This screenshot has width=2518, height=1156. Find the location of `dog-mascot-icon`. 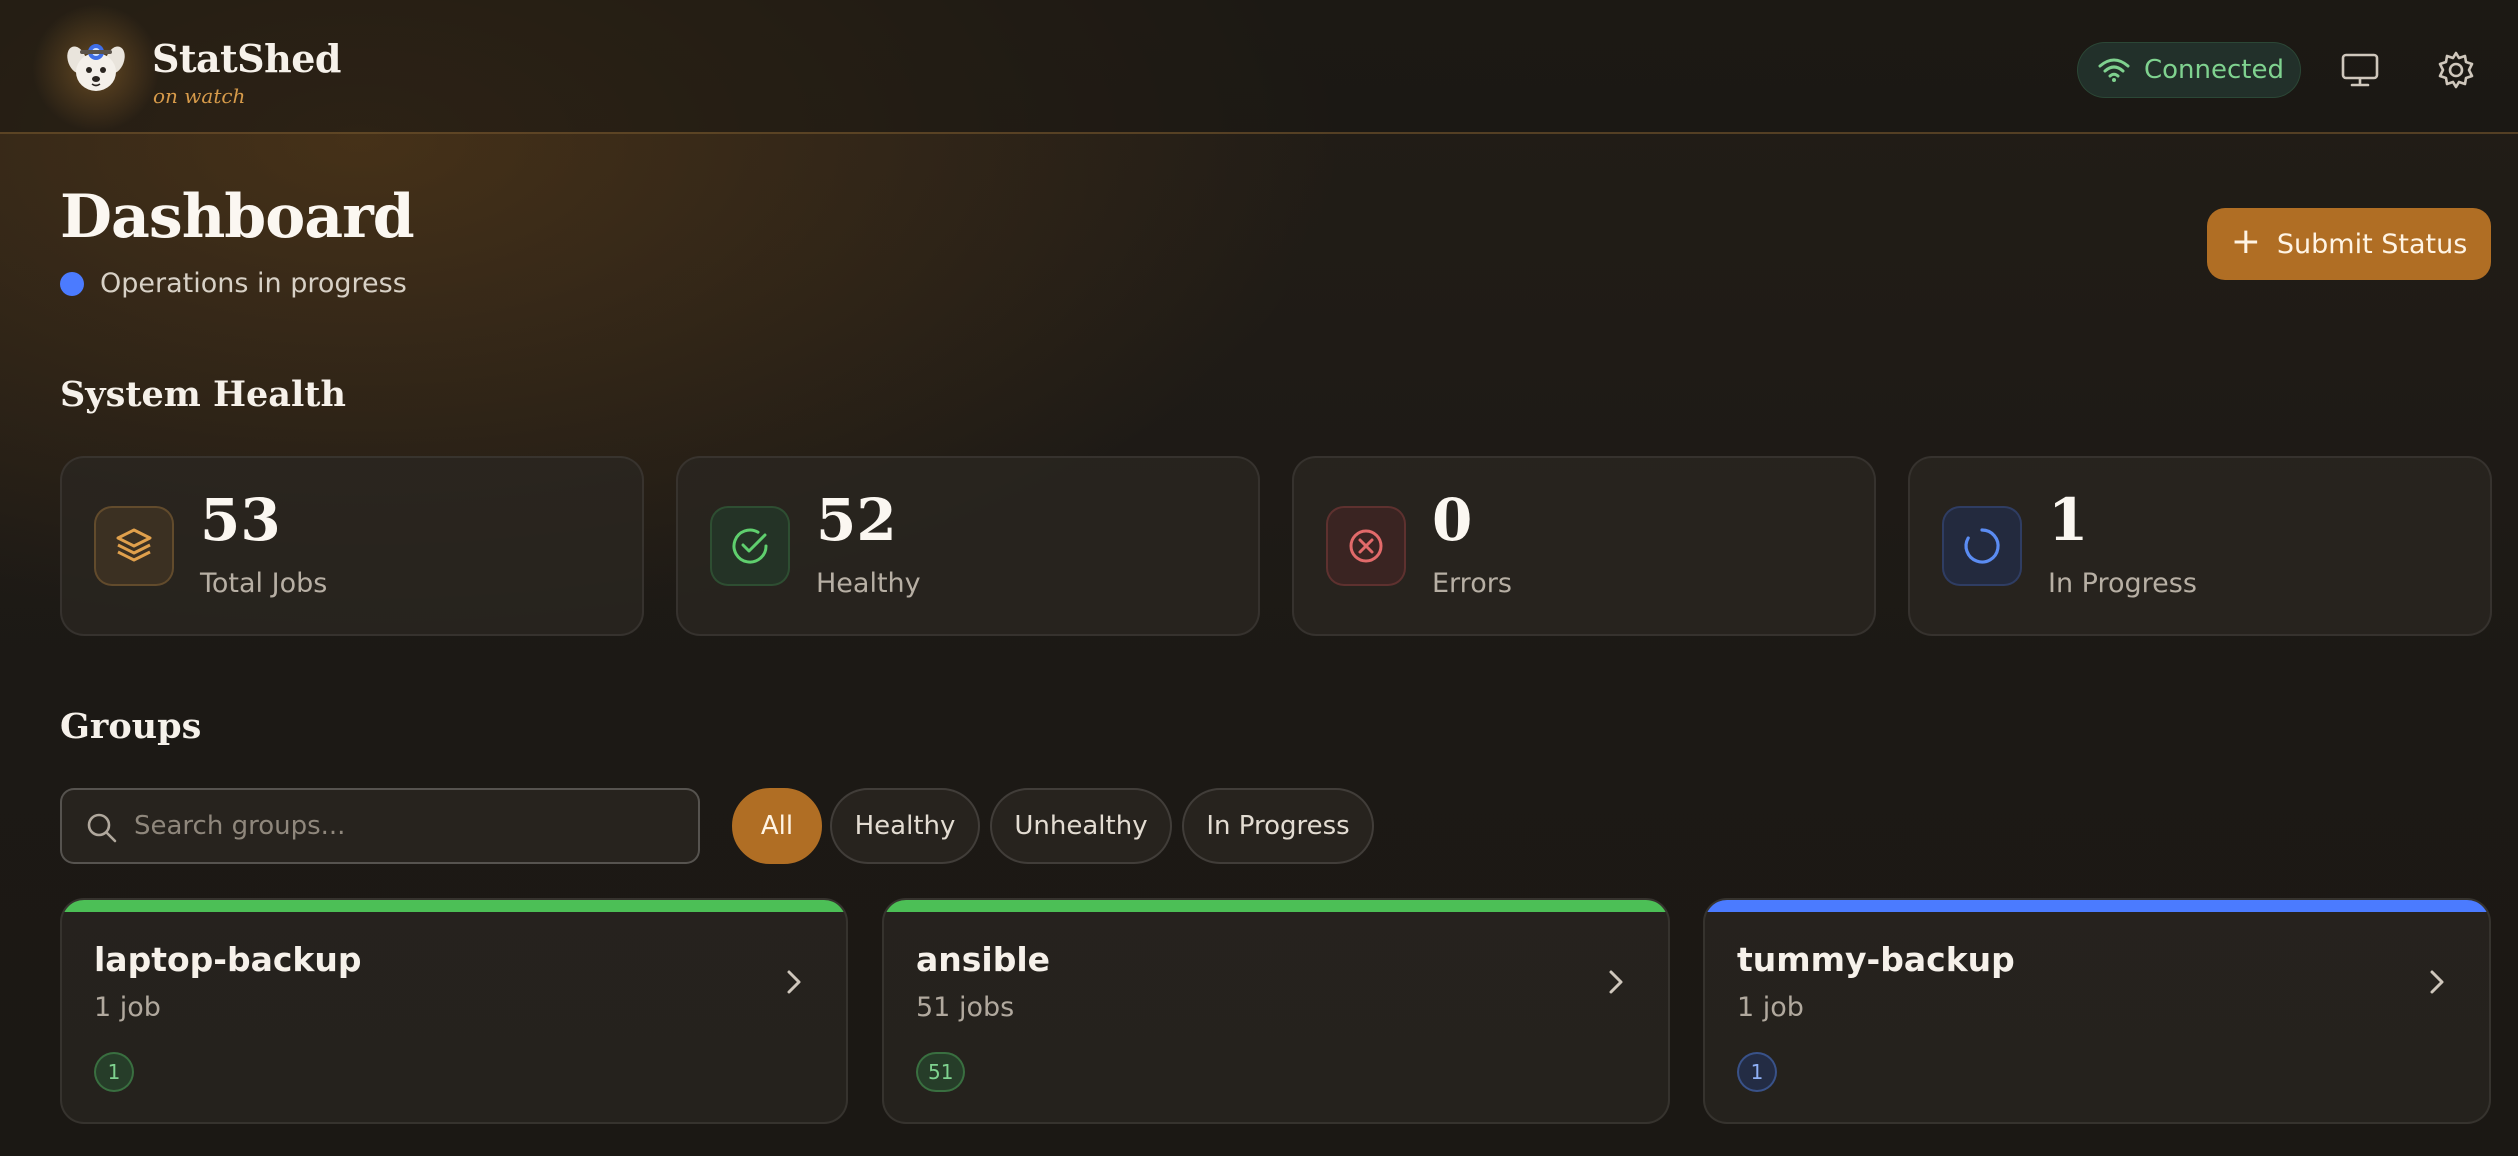

dog-mascot-icon is located at coordinates (96, 67).